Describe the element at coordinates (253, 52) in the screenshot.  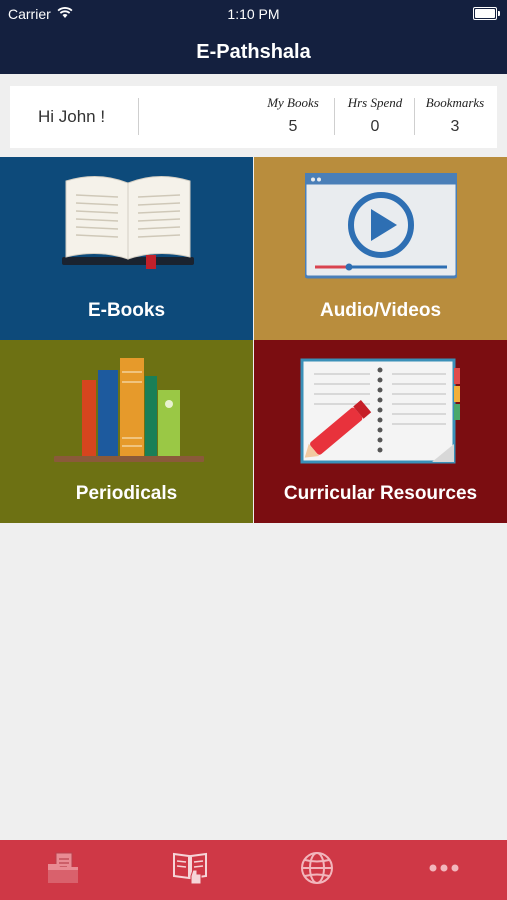
I see `app-title: E-Pathshala` at that location.